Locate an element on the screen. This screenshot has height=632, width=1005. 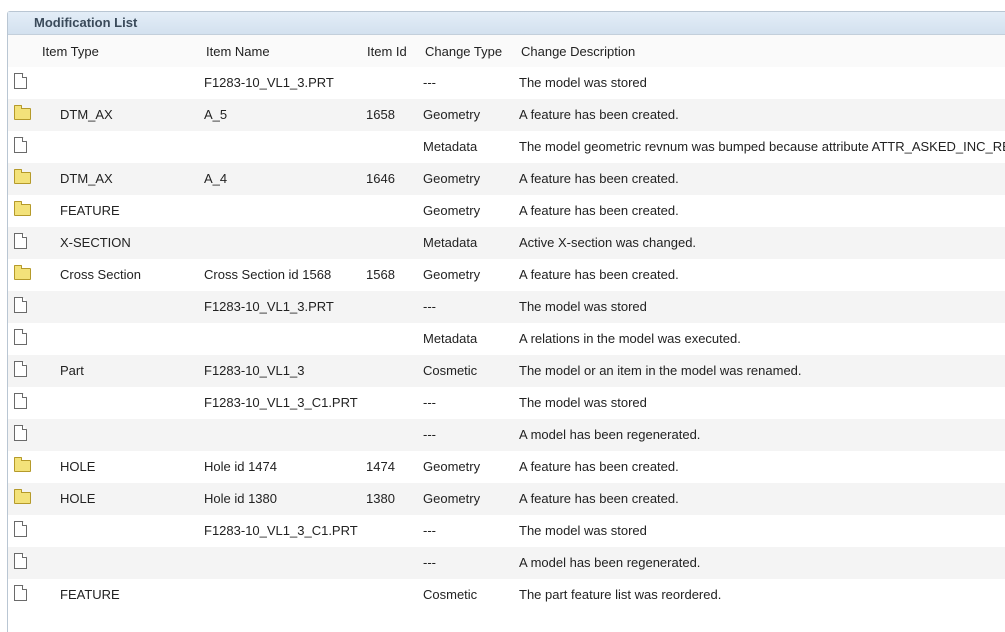
cell-change-description: A relations in the model was executed. is located at coordinates (630, 338).